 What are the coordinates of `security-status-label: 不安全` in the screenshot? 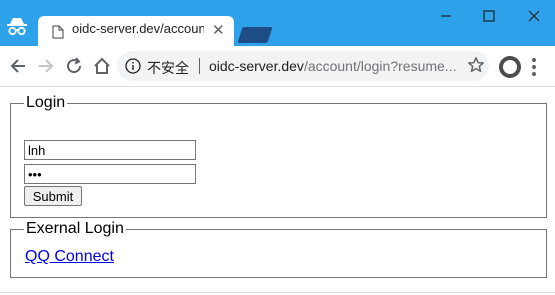 It's located at (168, 68).